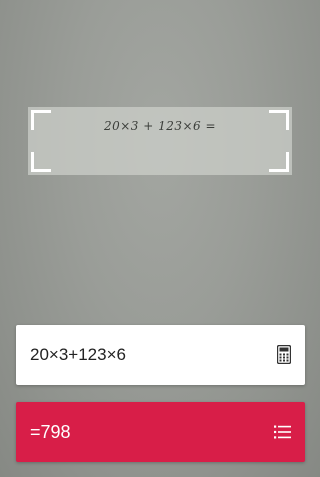 Image resolution: width=320 pixels, height=477 pixels. I want to click on scan-corner-bottom-right, so click(279, 162).